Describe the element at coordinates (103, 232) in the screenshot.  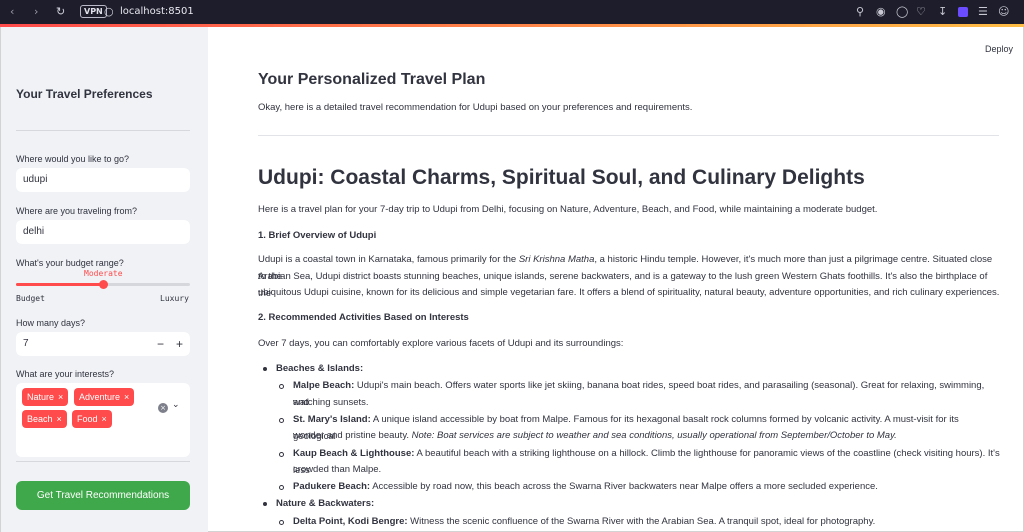
I see `origin-input: delhi` at that location.